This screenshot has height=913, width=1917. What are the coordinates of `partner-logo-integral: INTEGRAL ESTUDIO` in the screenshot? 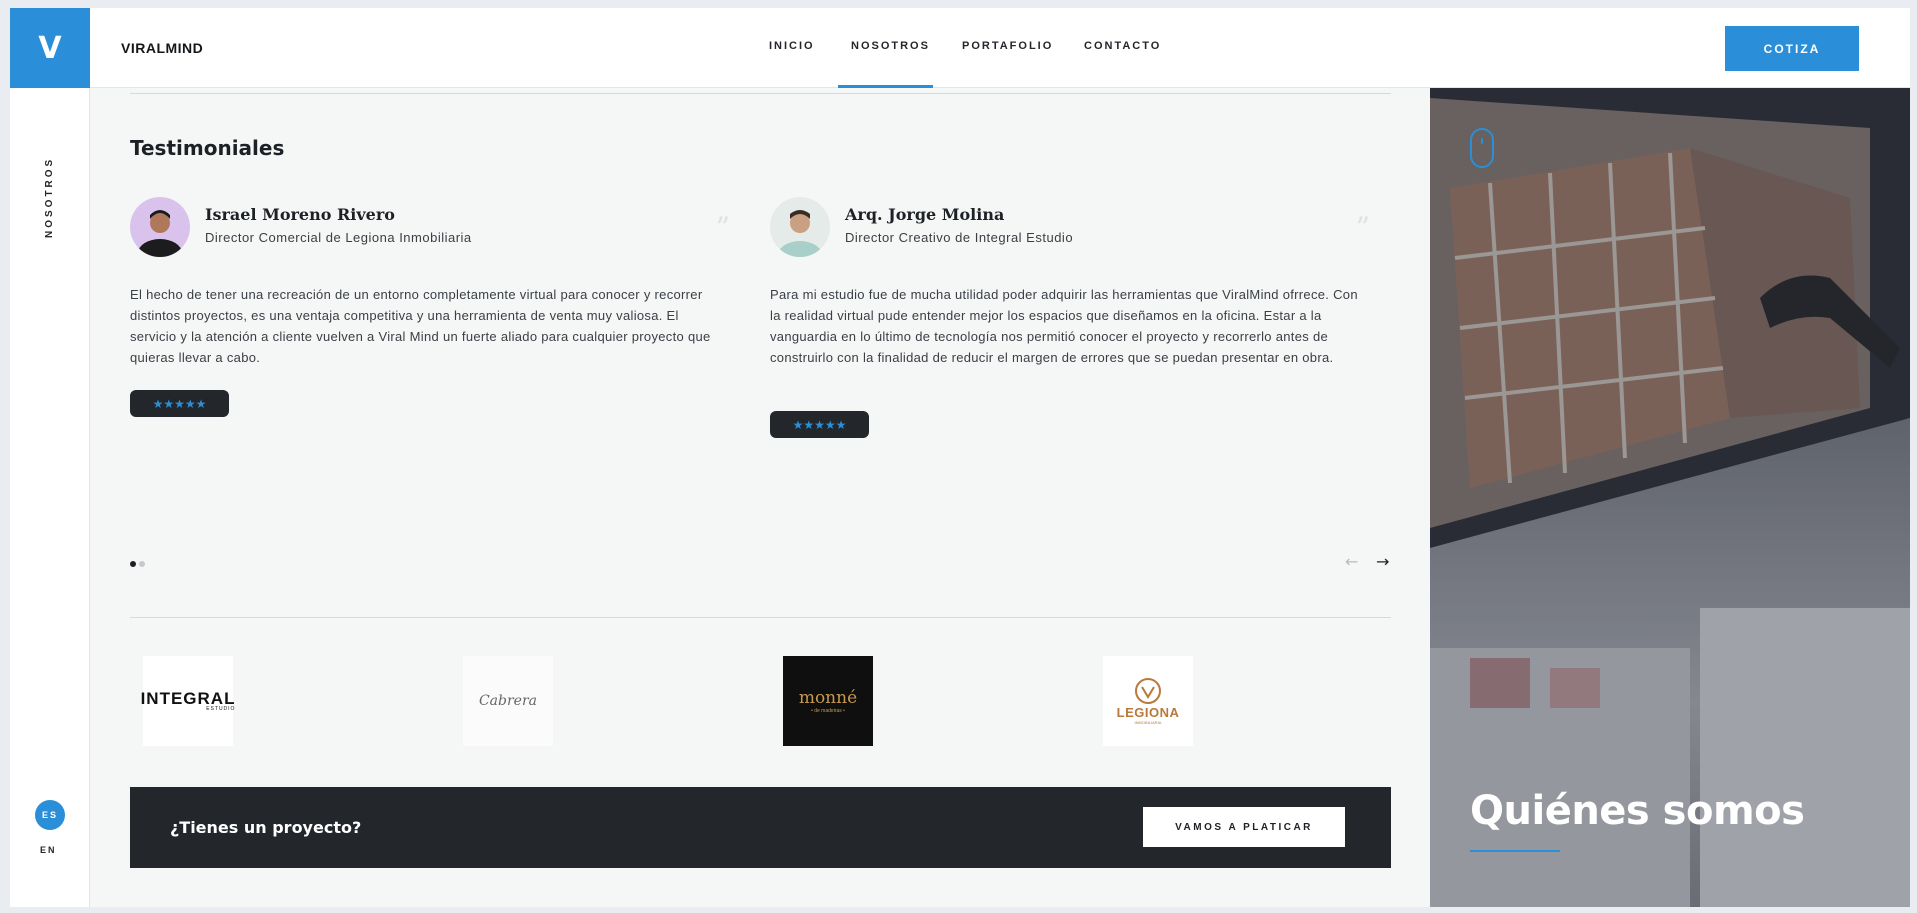 It's located at (188, 701).